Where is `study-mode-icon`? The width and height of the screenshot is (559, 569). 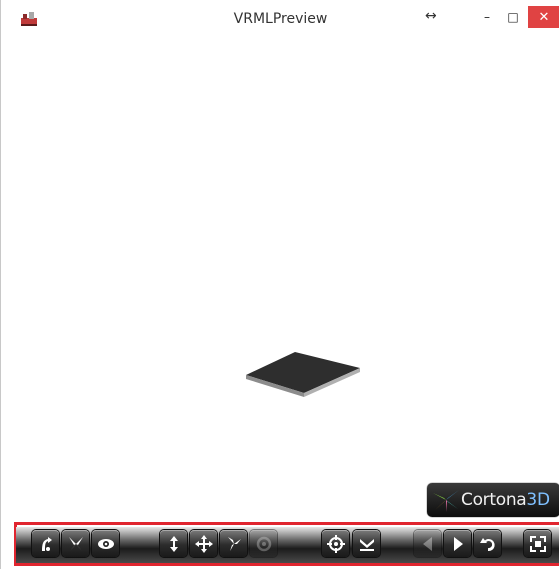 study-mode-icon is located at coordinates (105, 543).